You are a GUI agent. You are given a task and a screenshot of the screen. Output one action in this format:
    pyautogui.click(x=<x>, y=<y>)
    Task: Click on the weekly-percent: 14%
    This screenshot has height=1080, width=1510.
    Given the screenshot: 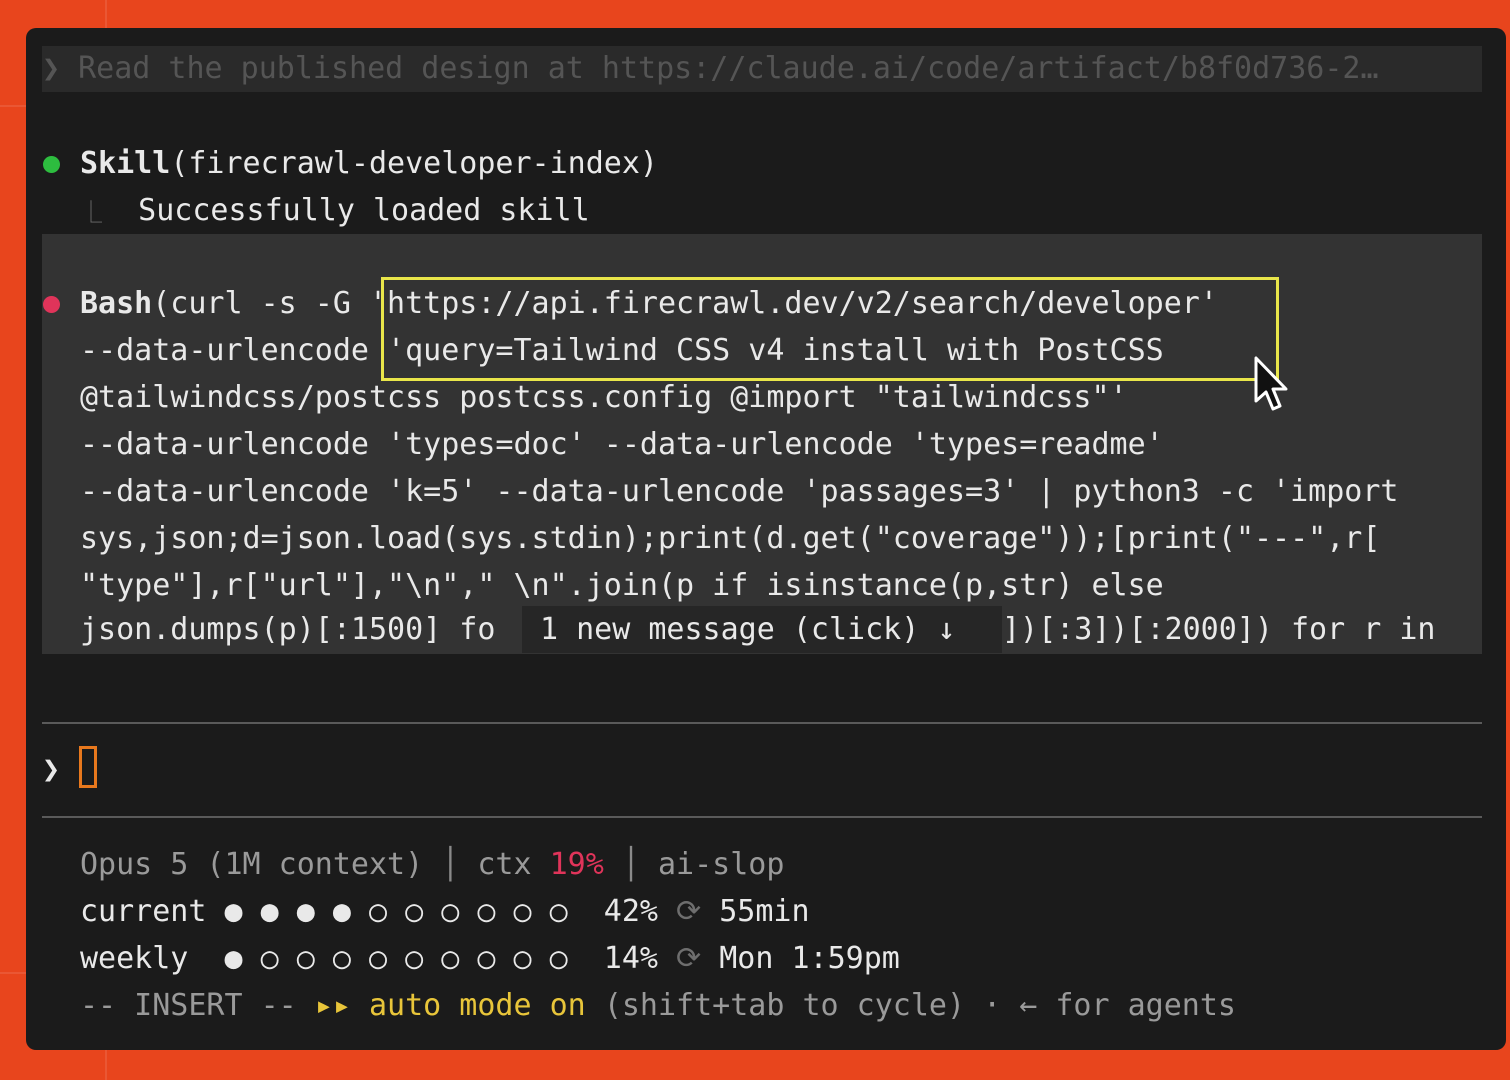 What is the action you would take?
    pyautogui.click(x=630, y=958)
    